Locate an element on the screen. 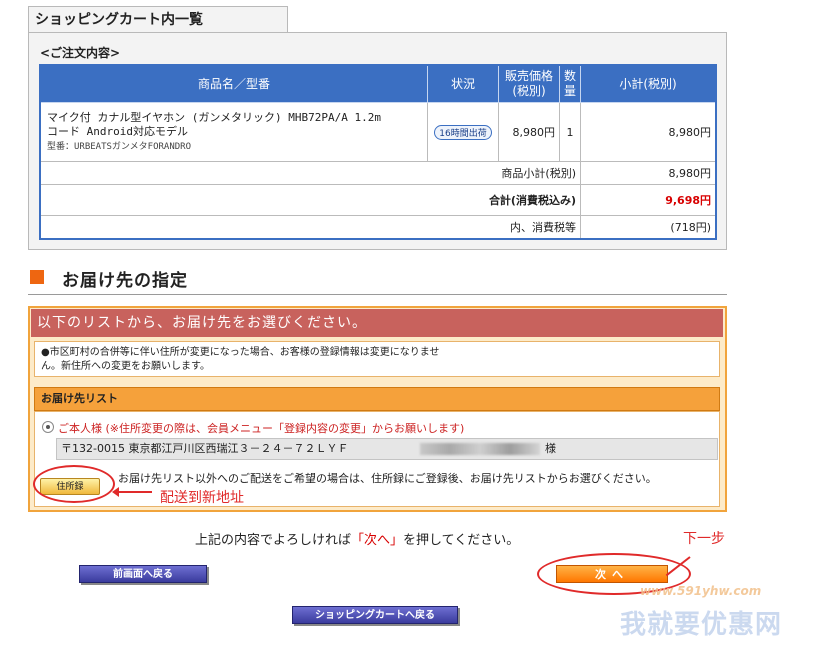 This screenshot has height=647, width=820. notice-line1: ●市区町村の合併等に伴い住所が変更になった場合、お客様の登録情報は変更になりませ is located at coordinates (240, 352).